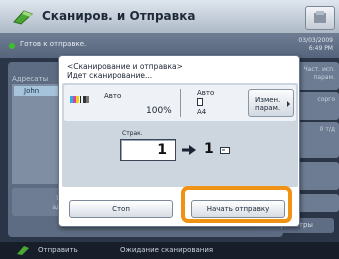 The image size is (339, 259). What do you see at coordinates (189, 150) in the screenshot?
I see `arrow-right-icon` at bounding box center [189, 150].